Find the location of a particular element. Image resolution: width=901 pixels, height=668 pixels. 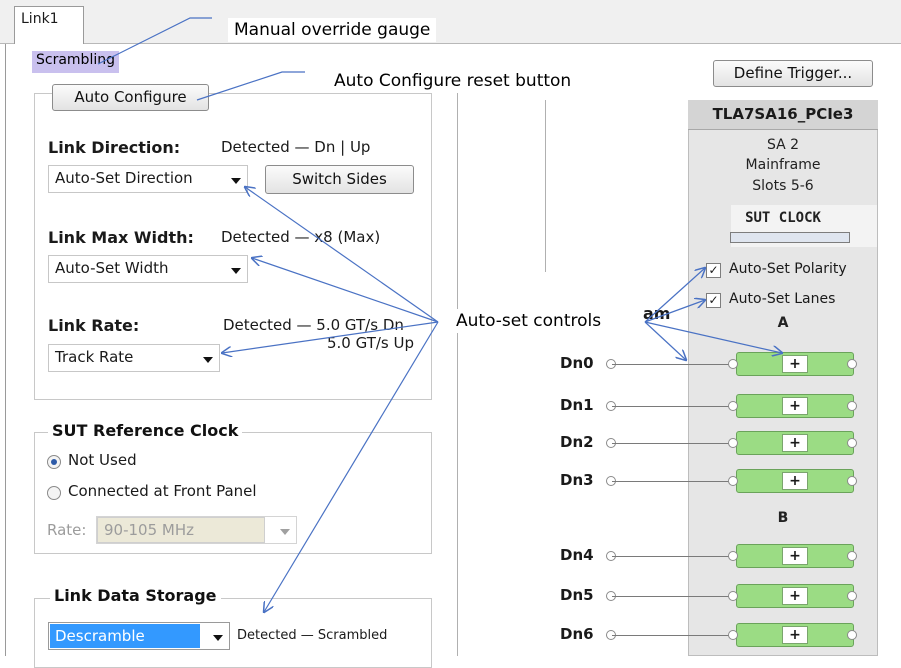

arrow-to-storage is located at coordinates (351, 466).